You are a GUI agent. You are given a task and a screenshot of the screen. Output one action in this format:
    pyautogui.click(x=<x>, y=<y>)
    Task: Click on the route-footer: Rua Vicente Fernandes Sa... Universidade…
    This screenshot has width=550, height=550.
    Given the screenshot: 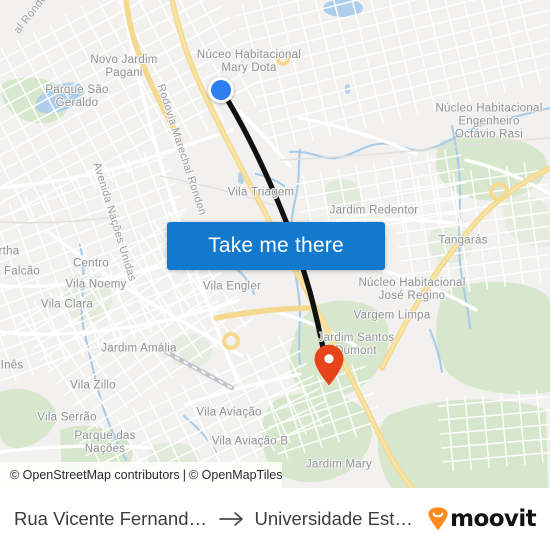 What is the action you would take?
    pyautogui.click(x=275, y=519)
    